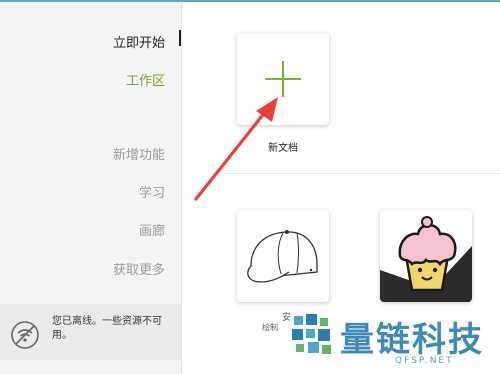  What do you see at coordinates (152, 191) in the screenshot?
I see `sidebar-item-learn: 学习` at bounding box center [152, 191].